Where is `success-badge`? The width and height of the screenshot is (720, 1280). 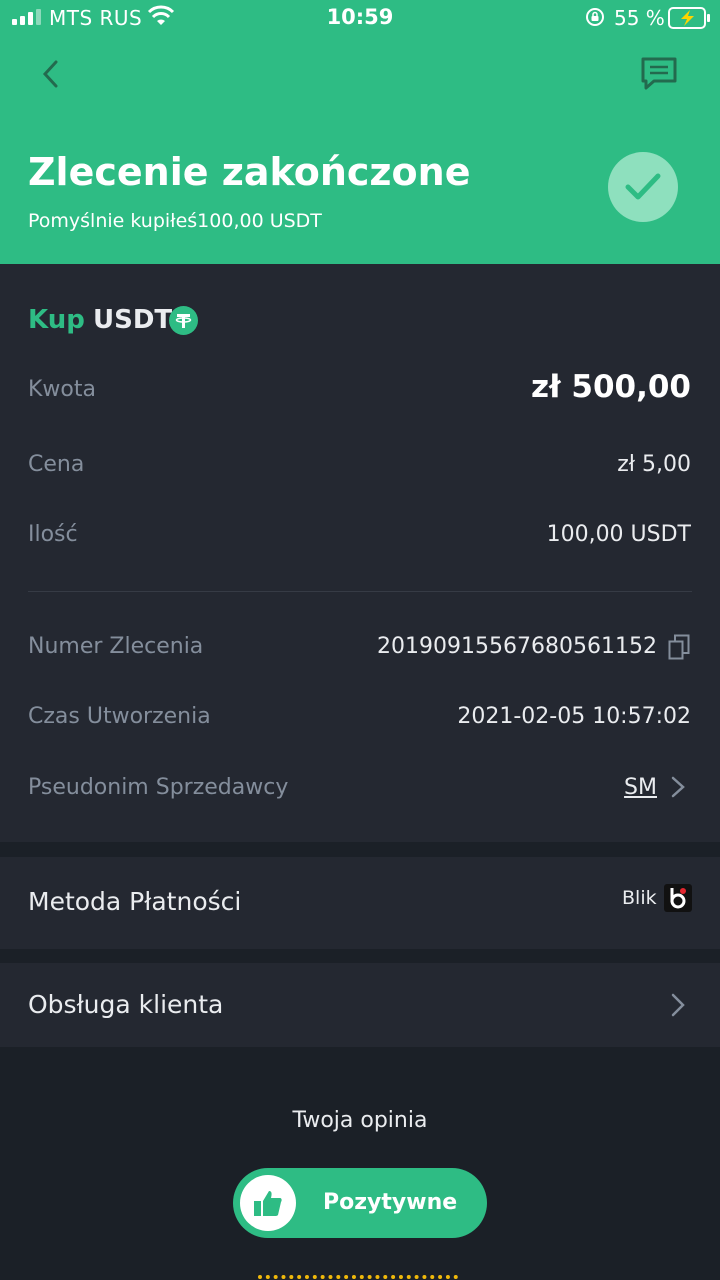
success-badge is located at coordinates (643, 187).